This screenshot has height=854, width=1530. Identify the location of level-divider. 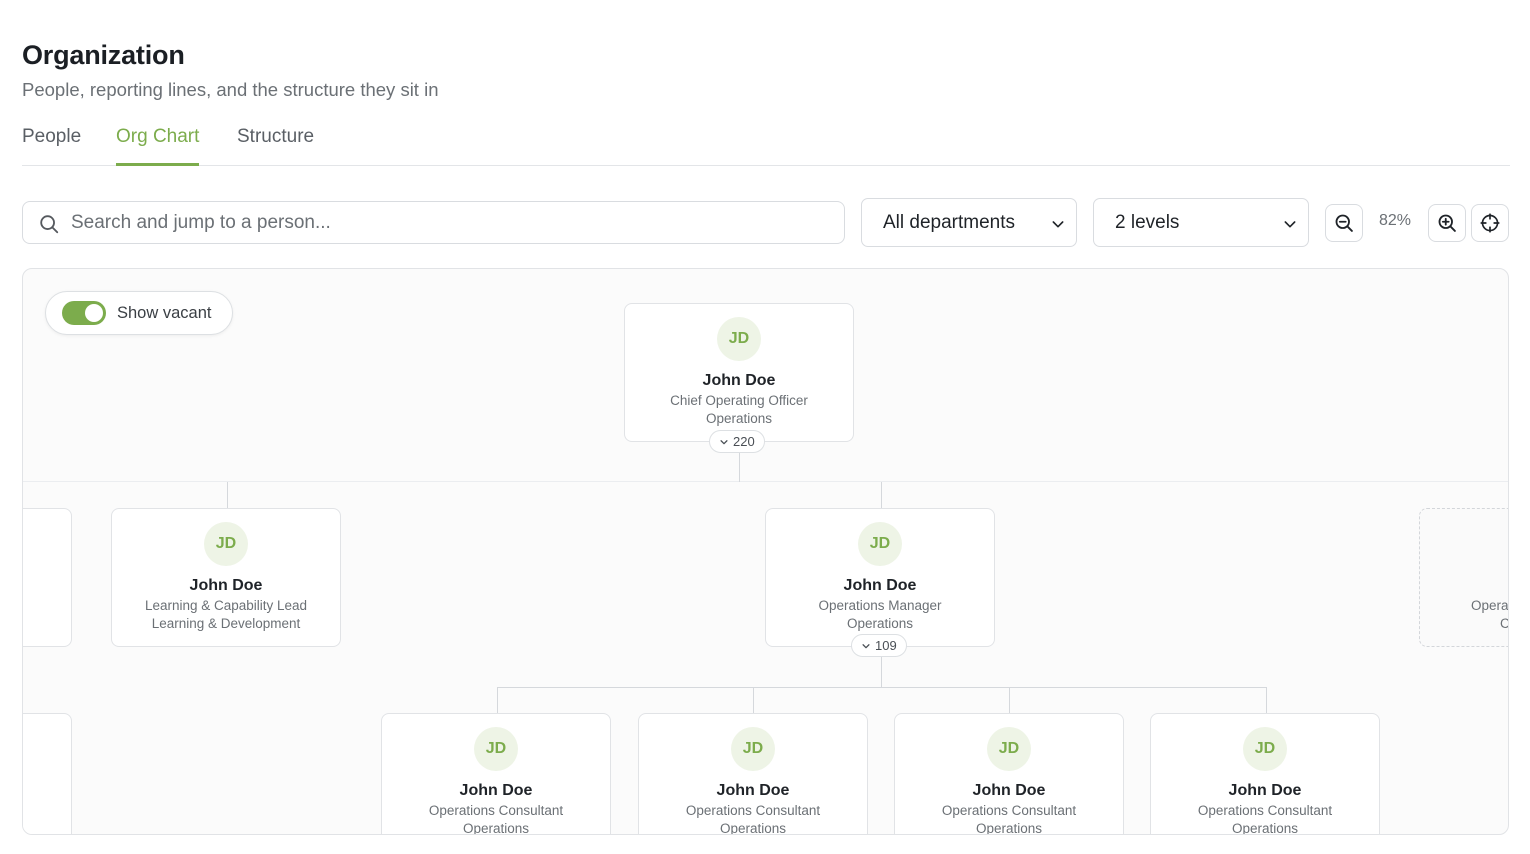
(765, 481).